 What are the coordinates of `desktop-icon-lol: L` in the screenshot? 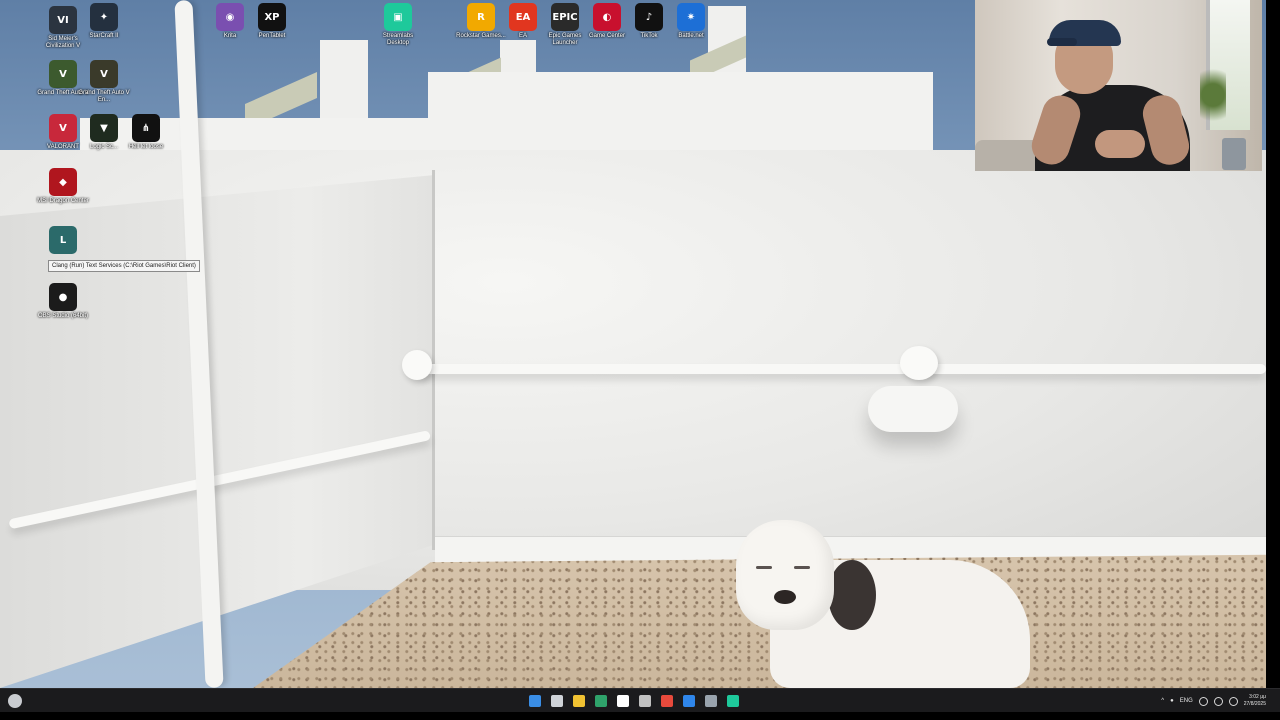 It's located at (63, 240).